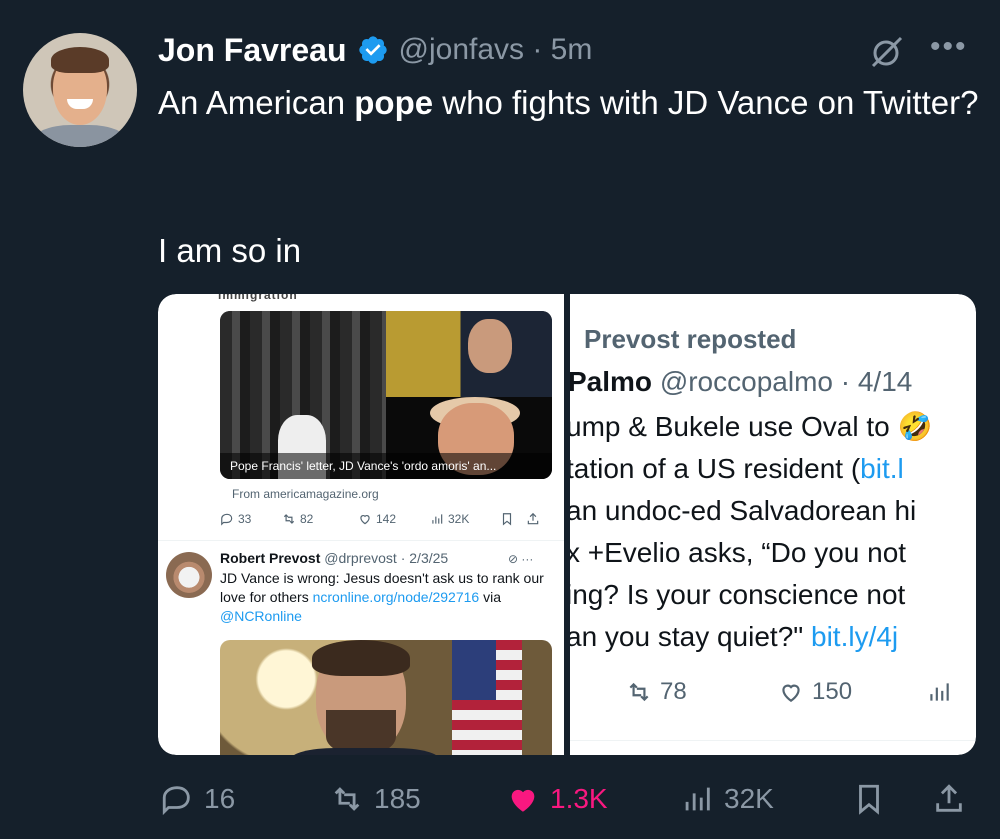 Image resolution: width=1000 pixels, height=839 pixels. Describe the element at coordinates (496, 50) in the screenshot. I see `author-handle-time: @jonfavs · 5m` at that location.